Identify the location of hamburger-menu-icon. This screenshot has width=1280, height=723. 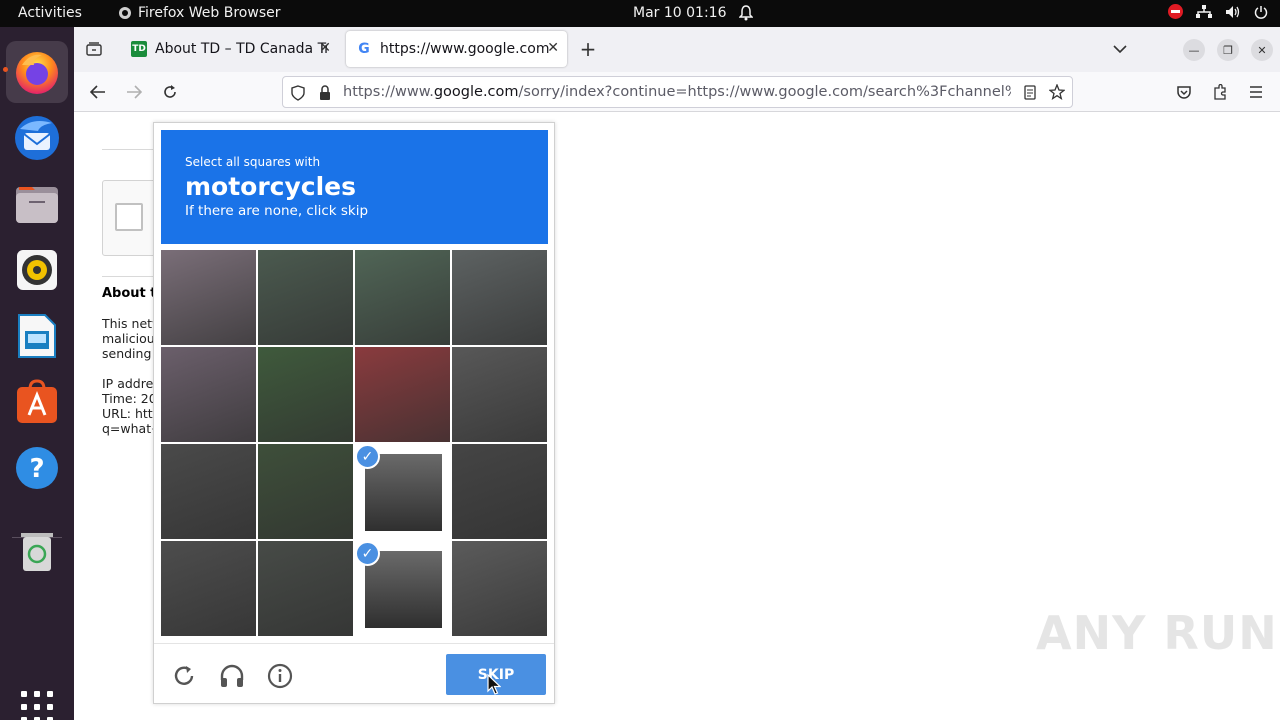
(1256, 92).